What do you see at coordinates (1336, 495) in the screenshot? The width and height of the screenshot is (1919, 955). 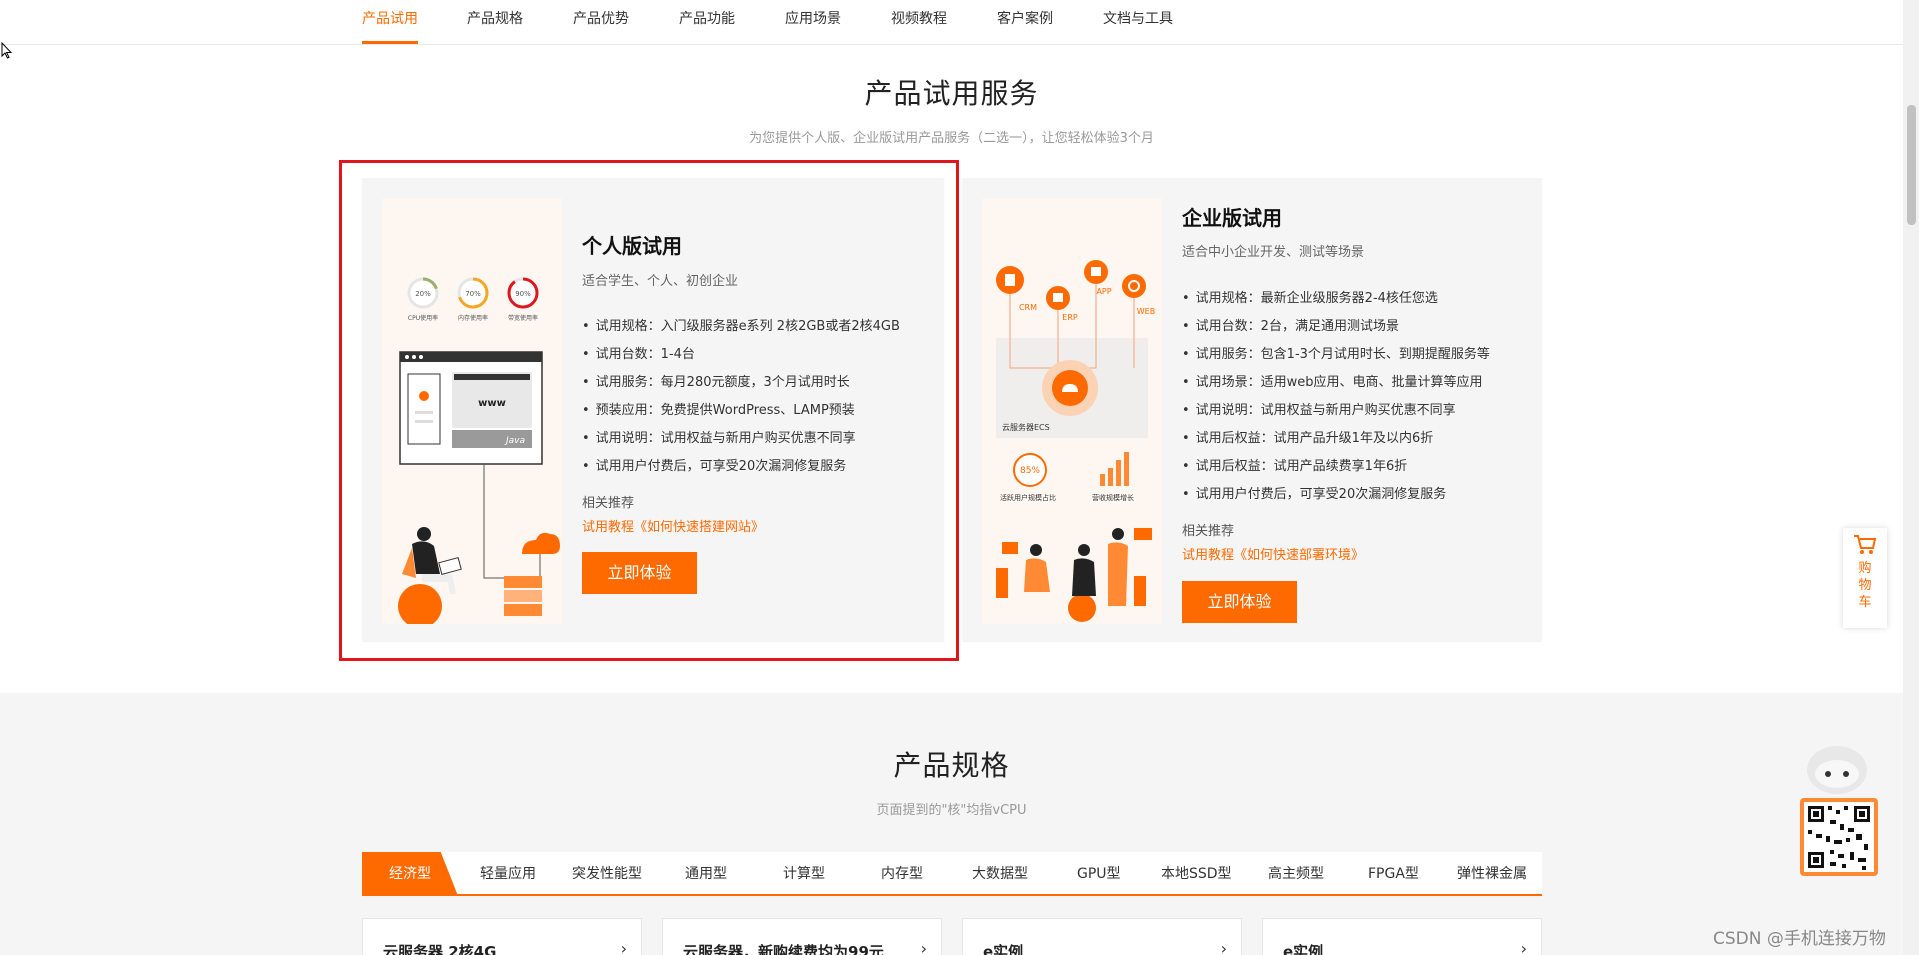 I see `list-item: 试用用户付费后，可享受20次漏洞修复服务` at bounding box center [1336, 495].